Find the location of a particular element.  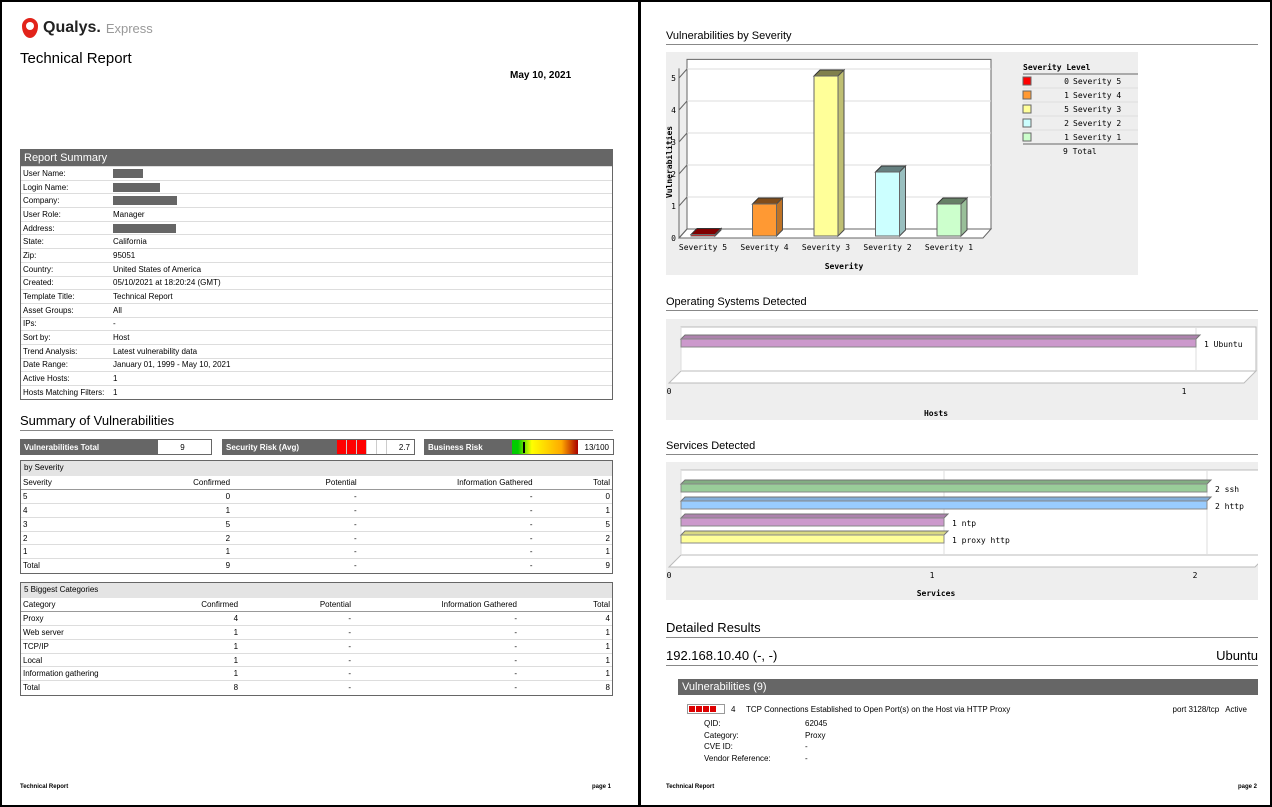

legend-total: 9 Total is located at coordinates (1080, 151).